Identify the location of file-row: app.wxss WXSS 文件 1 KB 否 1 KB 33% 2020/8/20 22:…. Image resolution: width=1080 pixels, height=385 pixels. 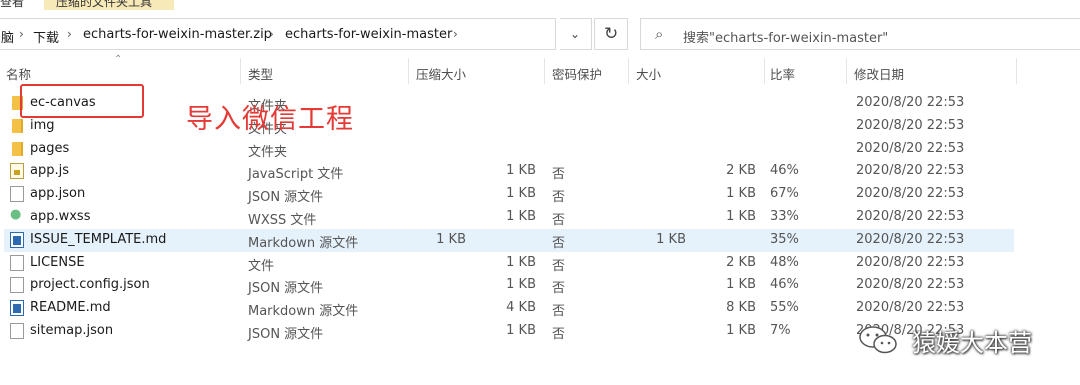
(540, 217).